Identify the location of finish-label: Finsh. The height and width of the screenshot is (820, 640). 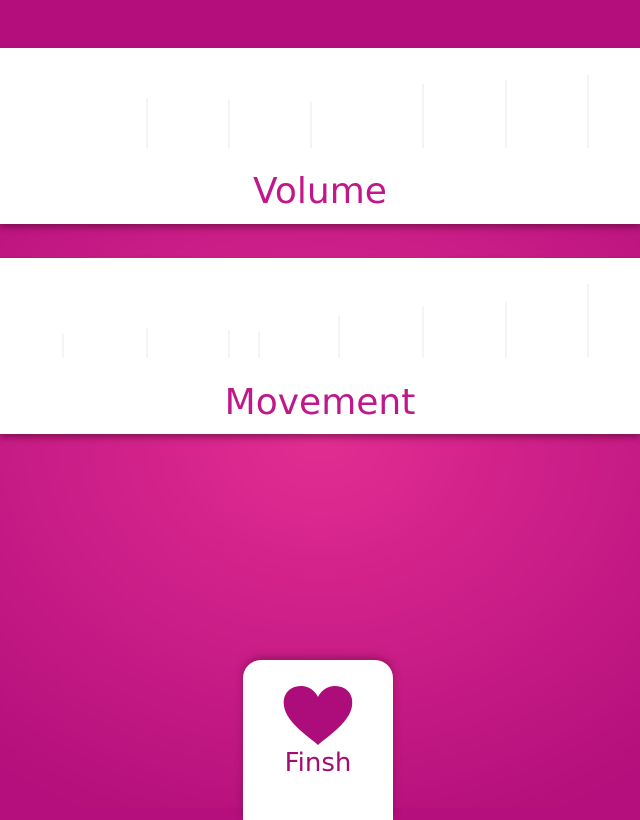
(318, 763).